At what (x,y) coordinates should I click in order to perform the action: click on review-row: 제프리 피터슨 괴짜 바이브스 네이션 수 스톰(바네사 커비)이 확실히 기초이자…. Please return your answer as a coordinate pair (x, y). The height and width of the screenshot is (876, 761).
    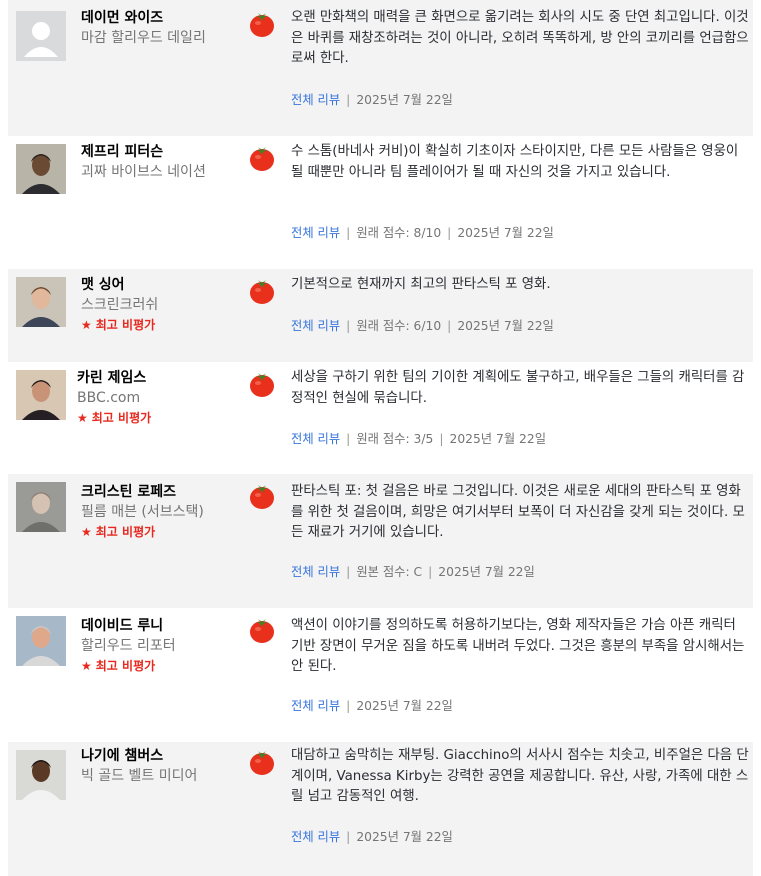
    Looking at the image, I should click on (380, 202).